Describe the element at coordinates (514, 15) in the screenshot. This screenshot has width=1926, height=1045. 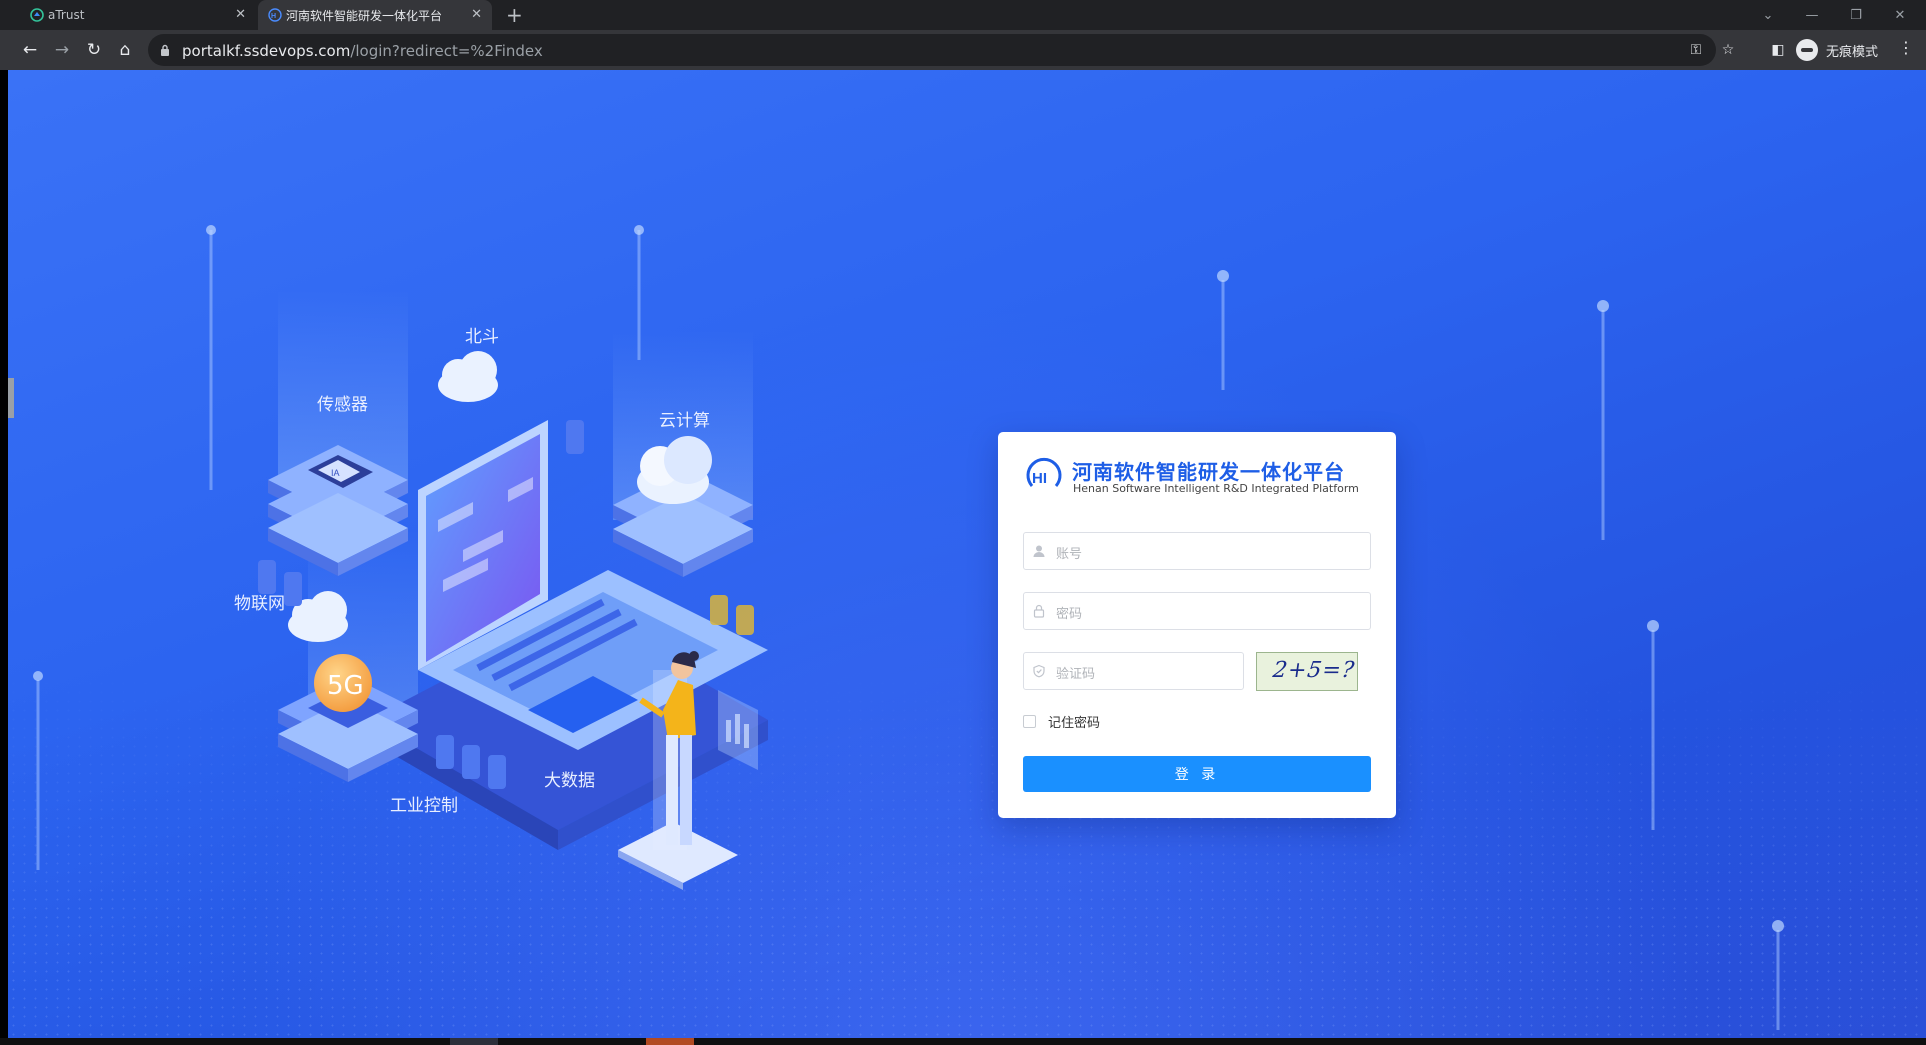
I see `new-tab-icon: +` at that location.